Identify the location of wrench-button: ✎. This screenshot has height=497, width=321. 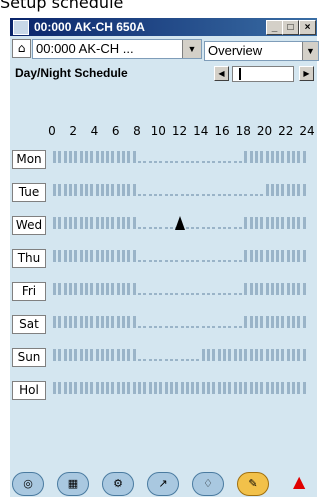
(253, 484).